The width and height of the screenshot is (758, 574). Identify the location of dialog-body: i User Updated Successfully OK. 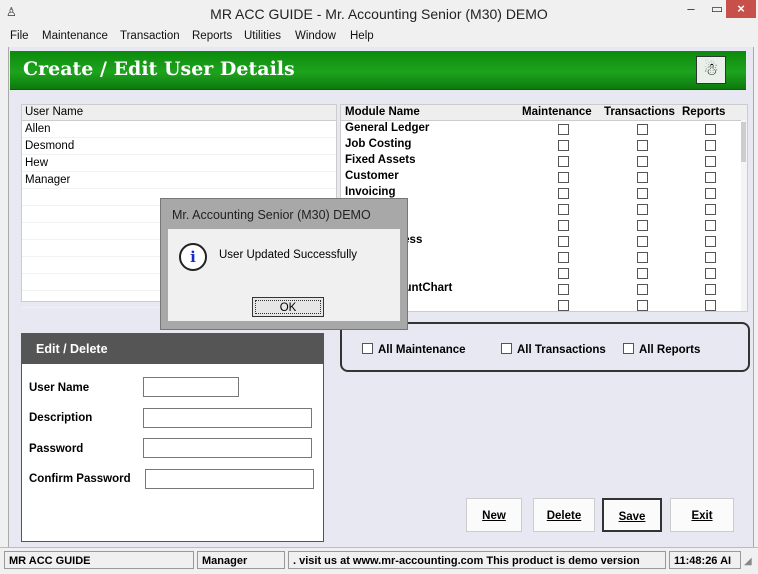
(284, 275).